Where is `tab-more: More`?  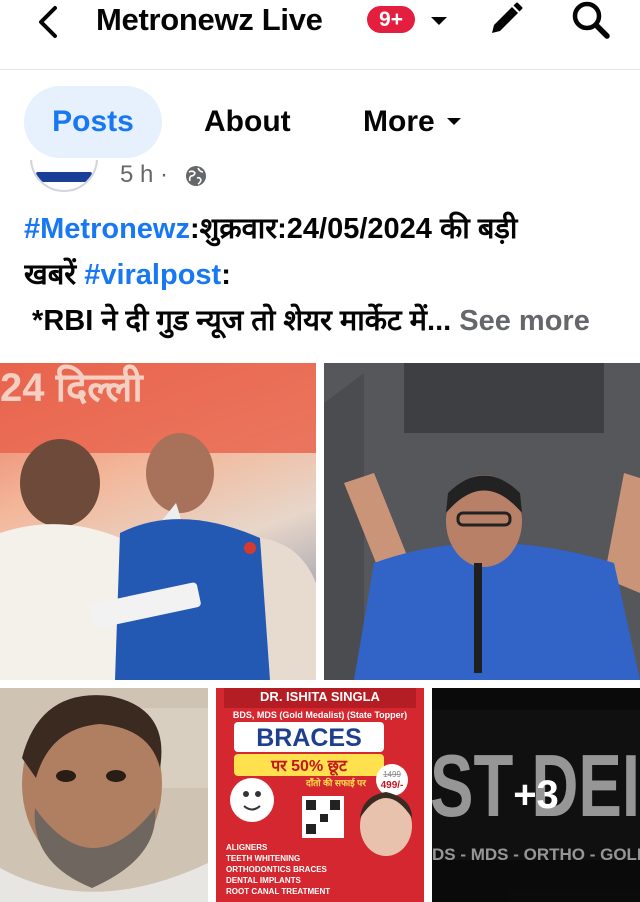 tab-more: More is located at coordinates (413, 122).